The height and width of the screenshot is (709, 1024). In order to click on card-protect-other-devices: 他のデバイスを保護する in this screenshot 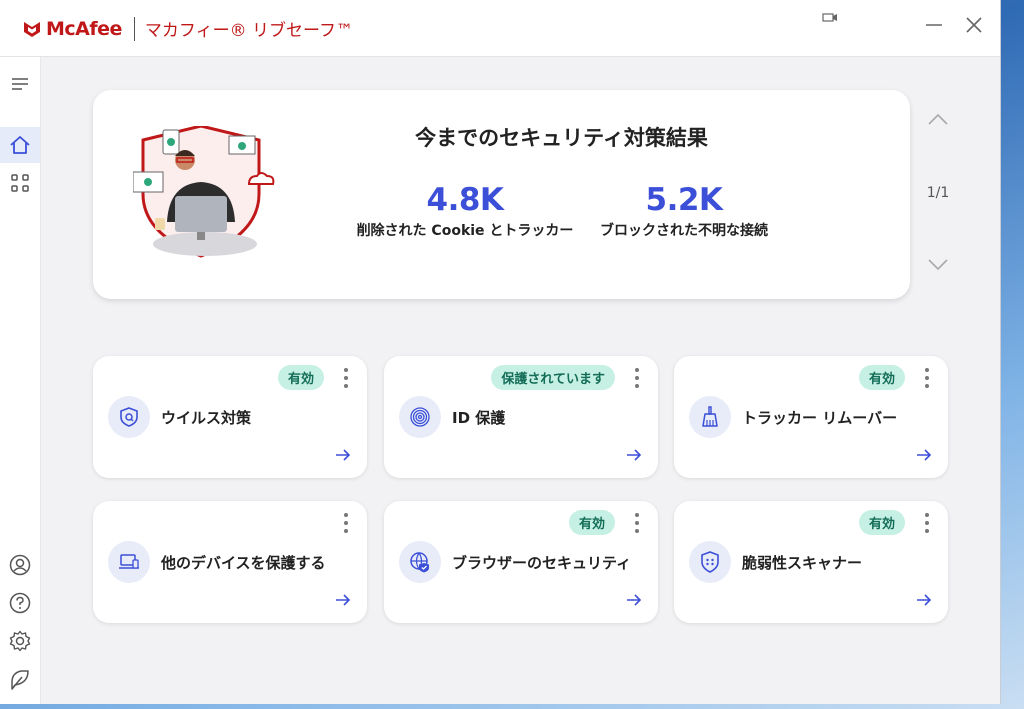, I will do `click(230, 562)`.